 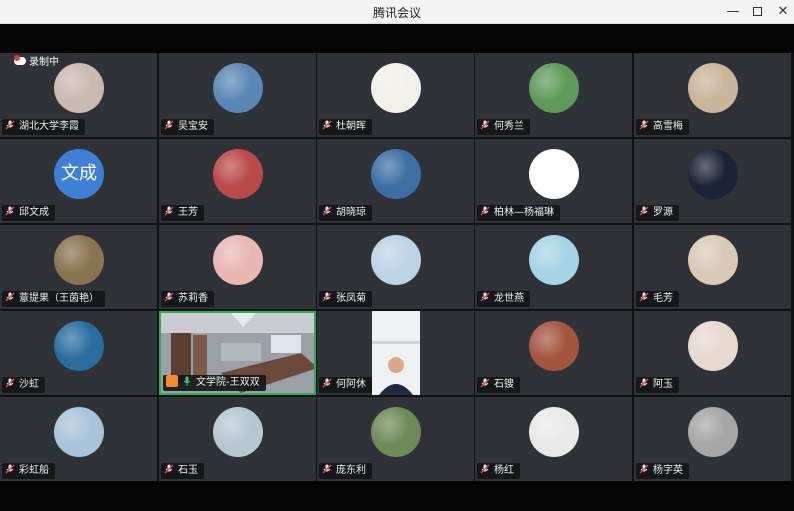 I want to click on photo-women-icon, so click(x=713, y=346).